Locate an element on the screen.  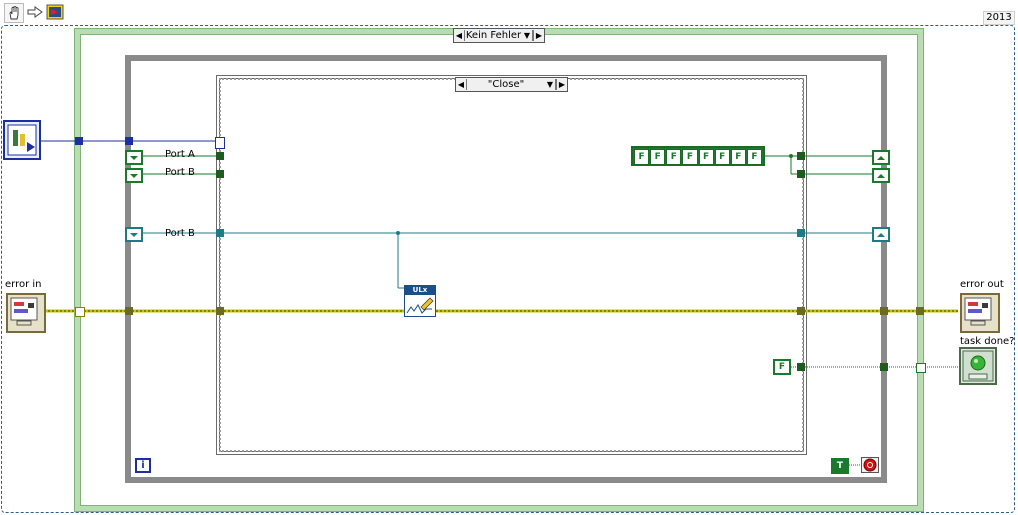
task-done-label: task done? is located at coordinates (987, 341).